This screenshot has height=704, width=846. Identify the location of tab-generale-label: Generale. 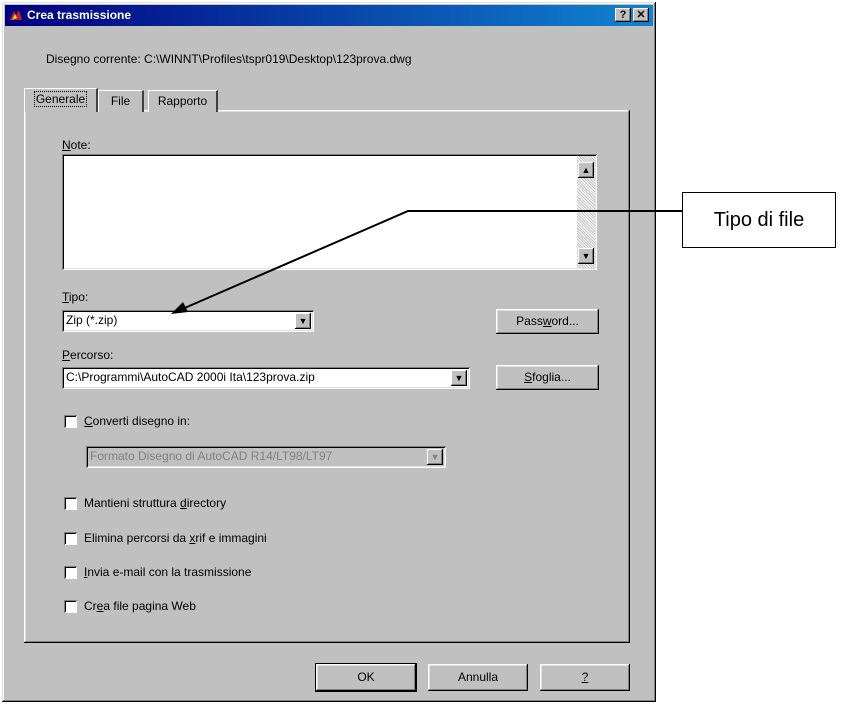
(60, 99).